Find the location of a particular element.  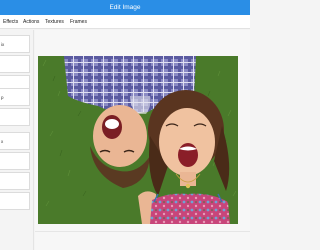

title-bar: Edit Image is located at coordinates (125, 7).